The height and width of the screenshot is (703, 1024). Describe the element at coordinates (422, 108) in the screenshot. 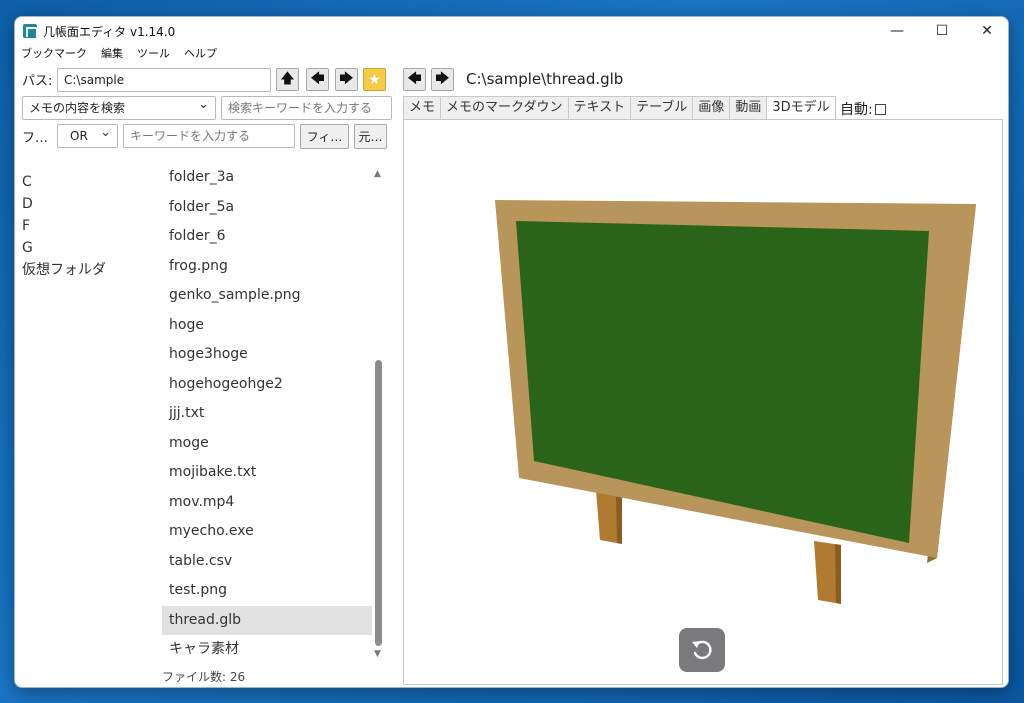

I see `tab-memo: メモ` at that location.